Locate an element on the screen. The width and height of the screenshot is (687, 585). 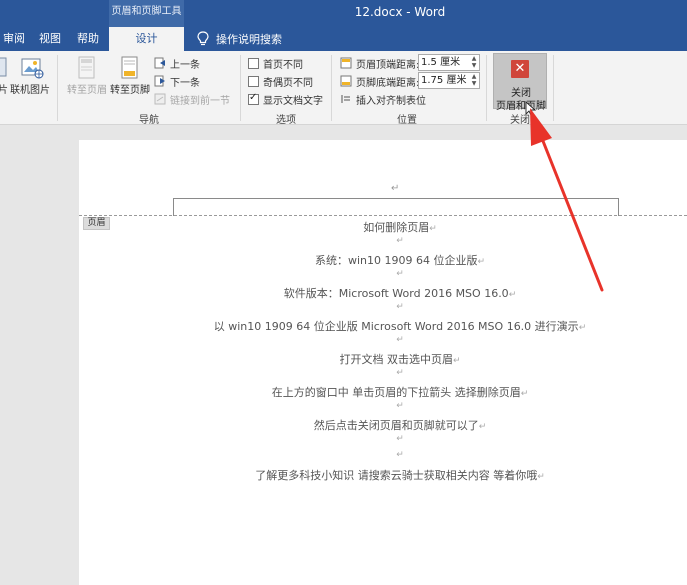
body-line-3: 软件版本：Microsoft Word 2016 MSO 16.0↵ is located at coordinates (383, 293).